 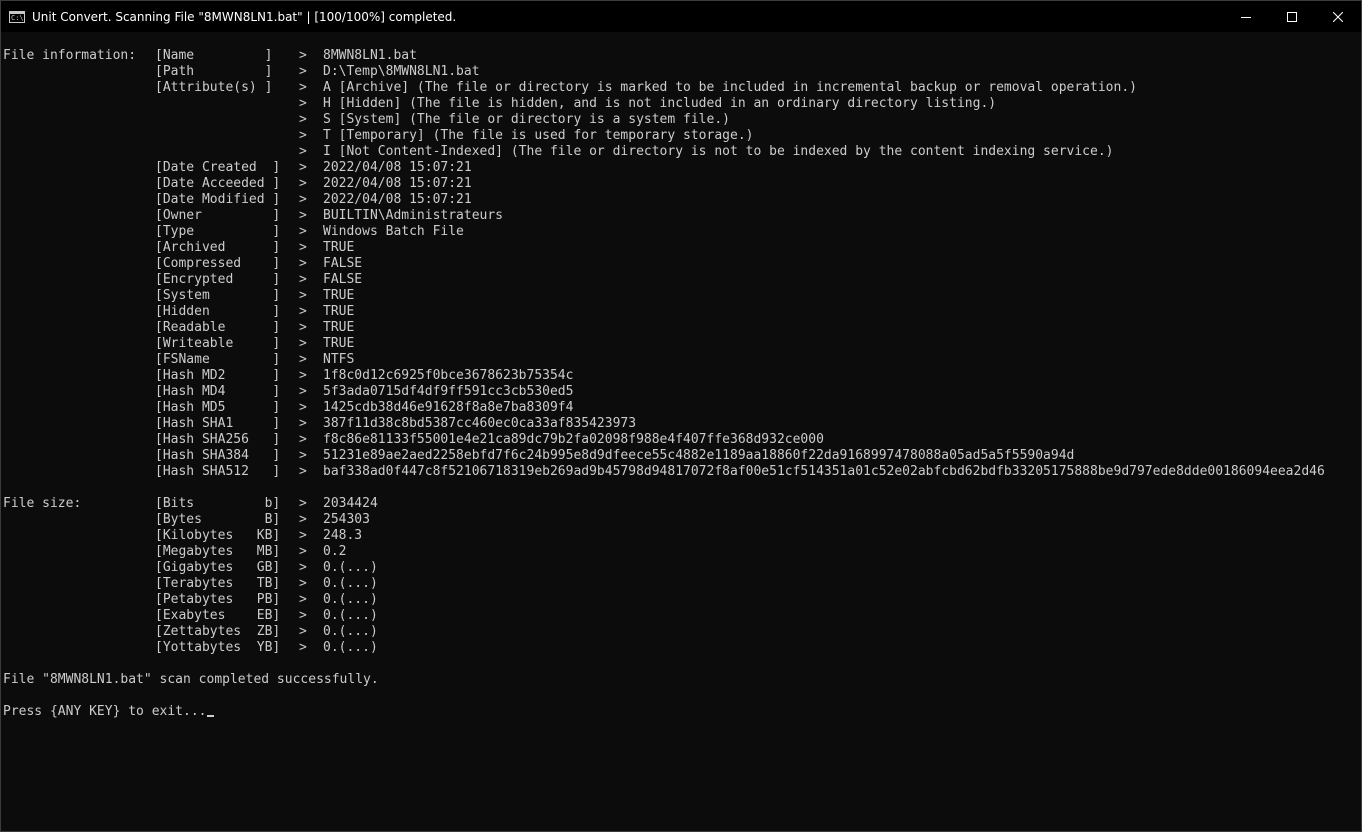 What do you see at coordinates (218, 183) in the screenshot?
I see `field-key: [Date Acceeded ]` at bounding box center [218, 183].